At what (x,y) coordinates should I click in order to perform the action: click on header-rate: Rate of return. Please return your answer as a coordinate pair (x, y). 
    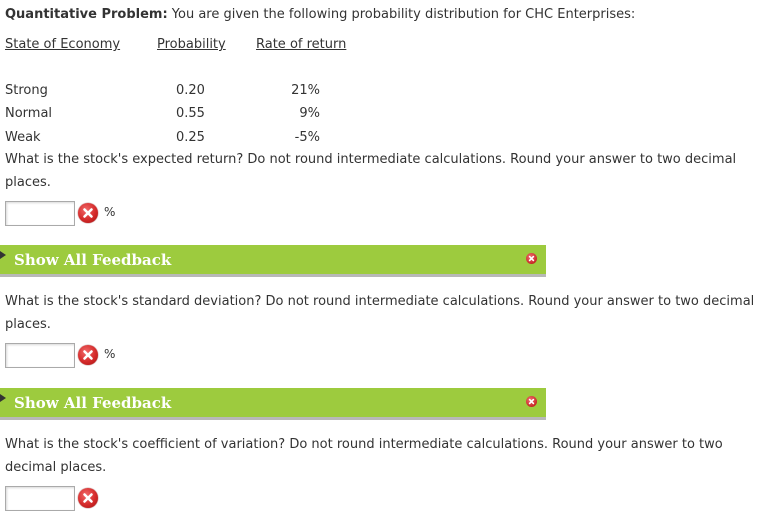
    Looking at the image, I should click on (301, 44).